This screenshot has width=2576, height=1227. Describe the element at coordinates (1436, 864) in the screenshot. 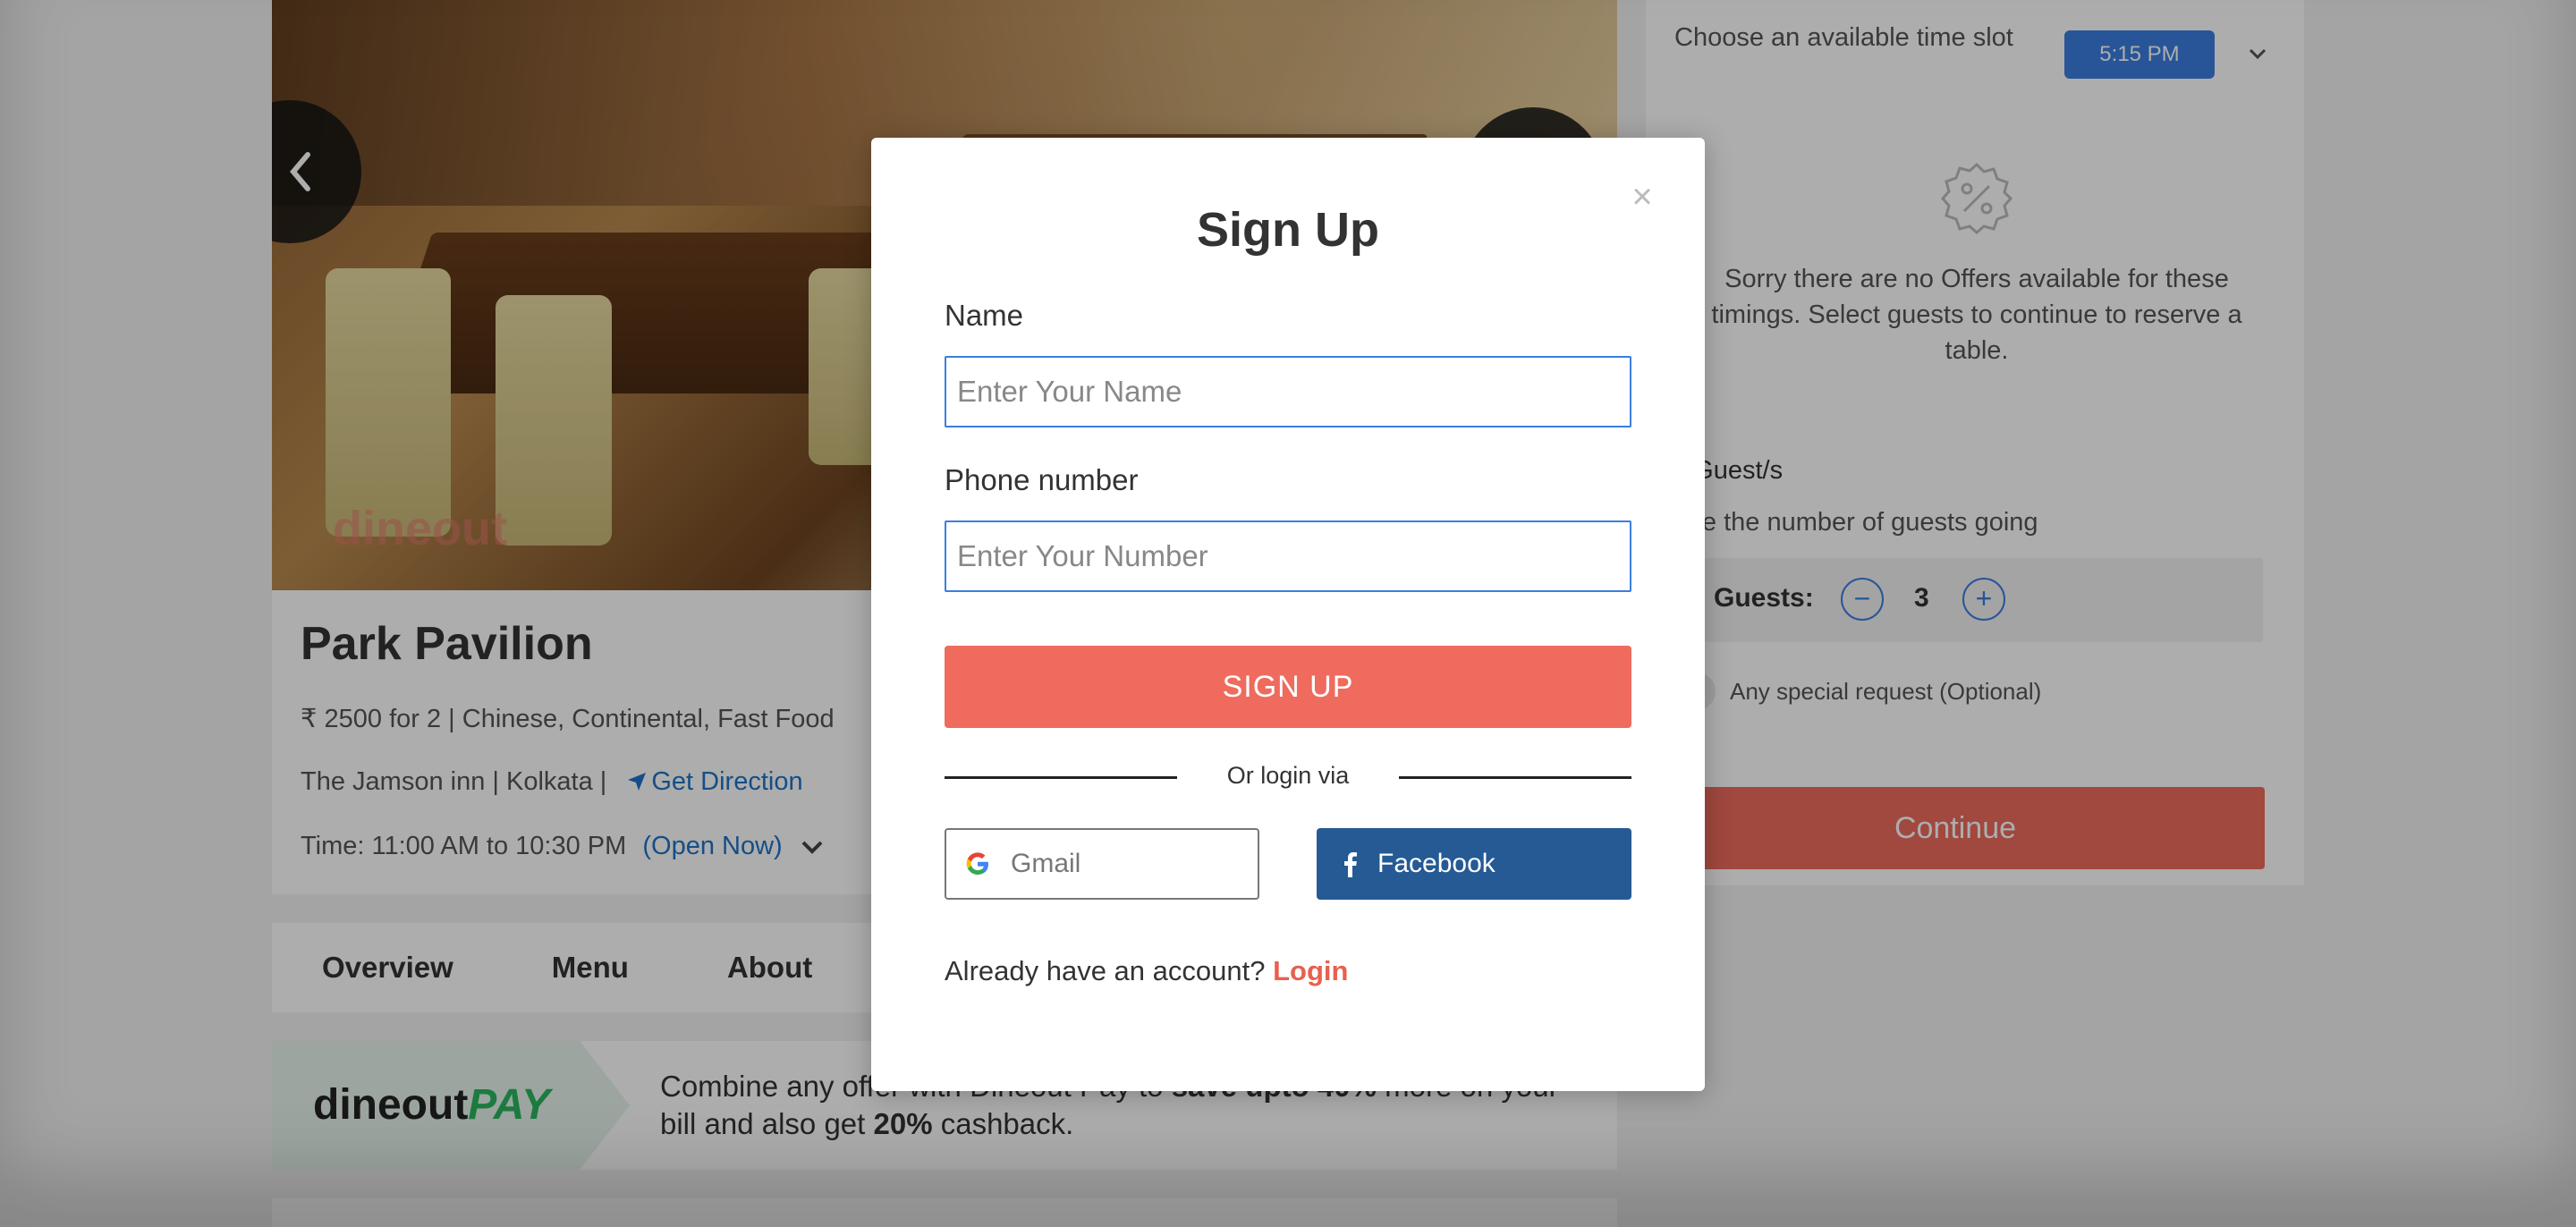

I see `facebook-label: Facebook` at that location.